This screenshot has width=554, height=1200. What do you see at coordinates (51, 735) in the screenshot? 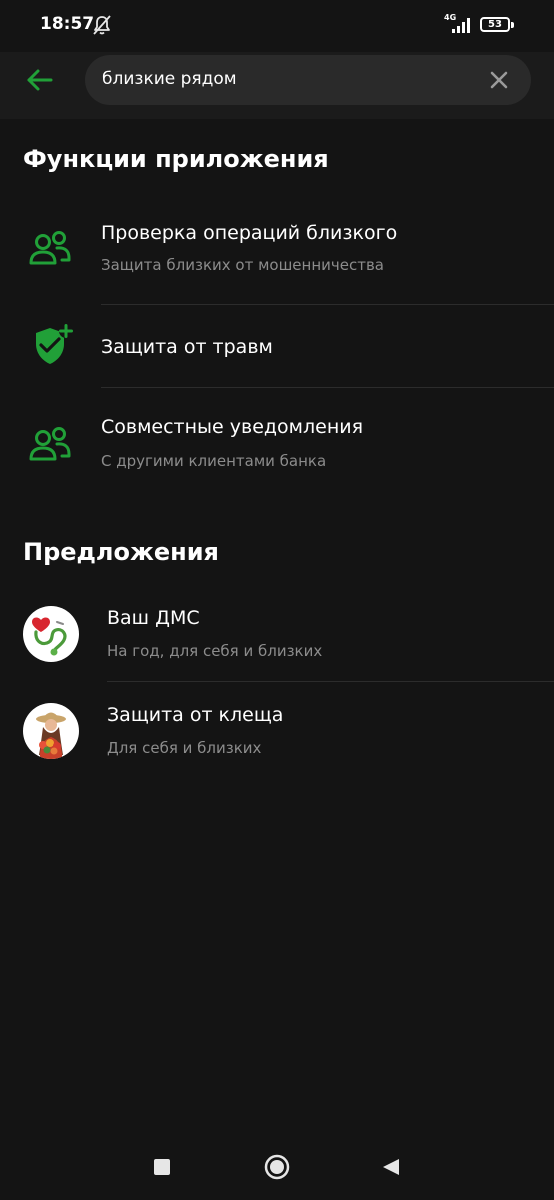
I see `woman-with-flowers-icon` at bounding box center [51, 735].